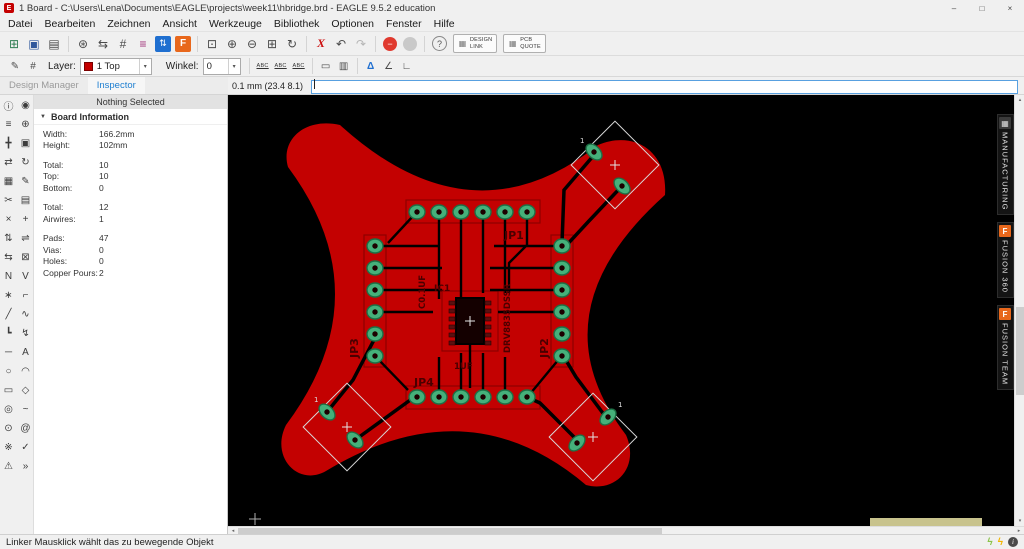 The height and width of the screenshot is (549, 1024). What do you see at coordinates (25, 333) in the screenshot?
I see `tool-ripup-icon: ↯` at bounding box center [25, 333].